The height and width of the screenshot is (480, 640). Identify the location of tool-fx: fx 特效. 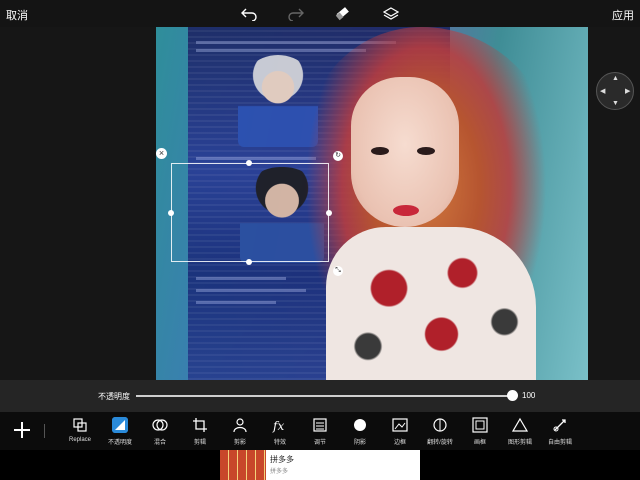
(280, 433).